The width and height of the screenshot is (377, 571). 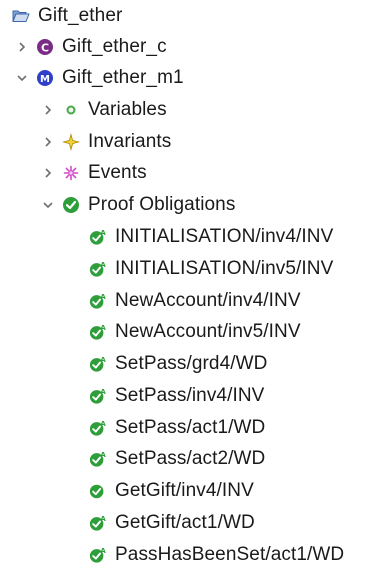 I want to click on proof-obligation-item: A SetPass/grd4/WD, so click(x=178, y=364).